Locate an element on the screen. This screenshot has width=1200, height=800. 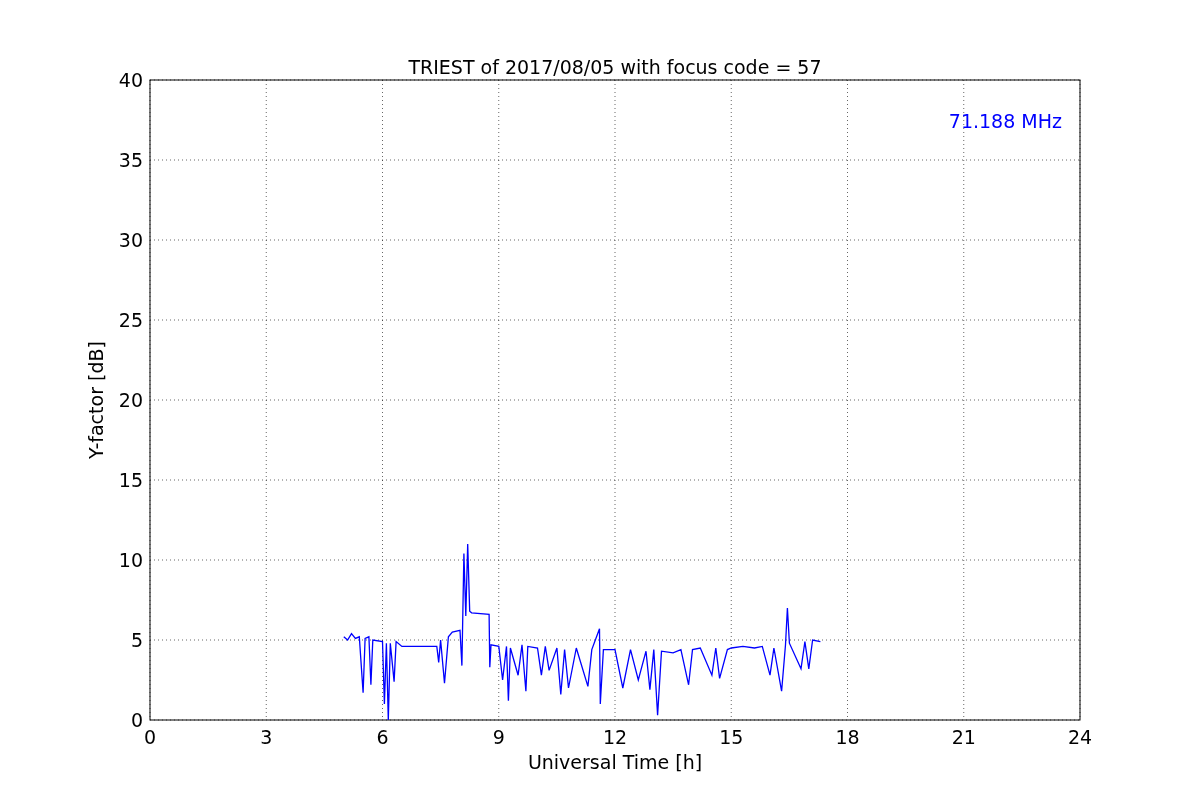
x-tick-label: 0 is located at coordinates (150, 737).